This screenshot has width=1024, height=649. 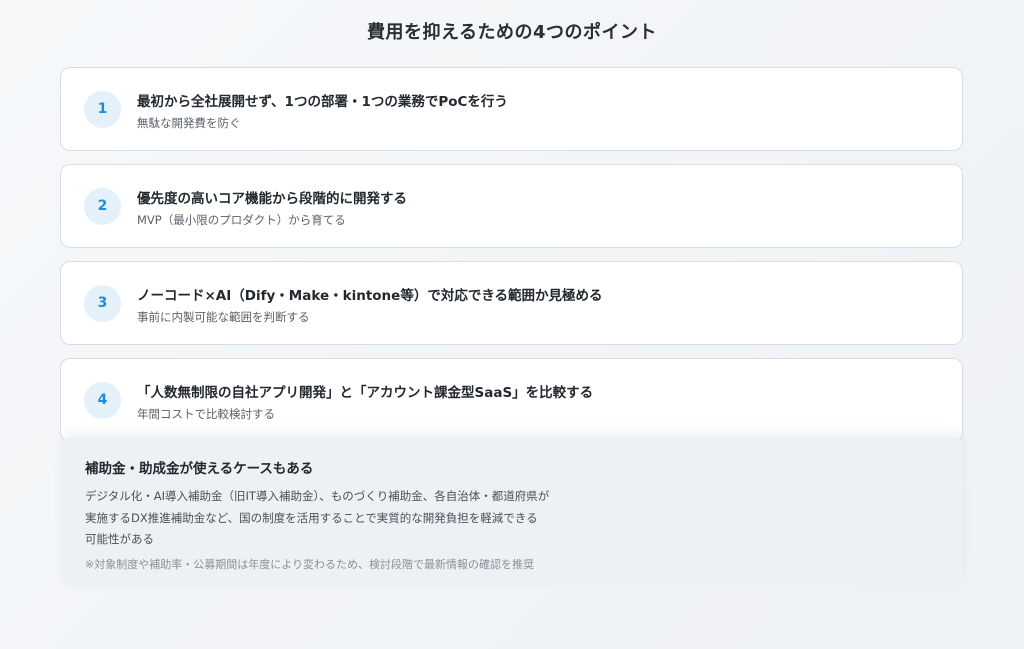 I want to click on point-number-badge: 1, so click(x=102, y=109).